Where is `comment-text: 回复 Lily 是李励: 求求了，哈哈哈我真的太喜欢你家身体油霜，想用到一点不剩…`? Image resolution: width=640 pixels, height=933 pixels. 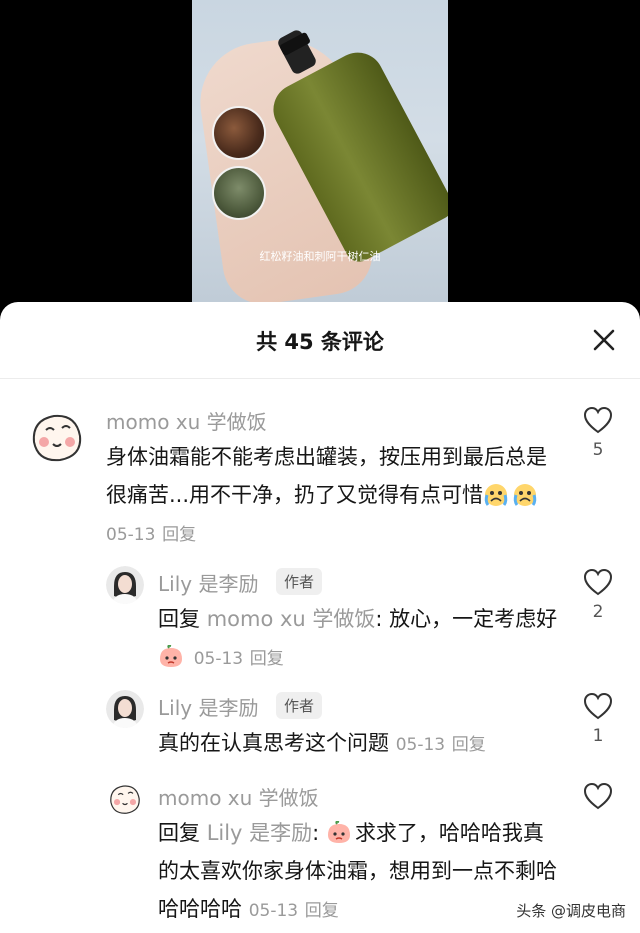
comment-text: 回复 Lily 是李励: 求求了，哈哈哈我真的太喜欢你家身体油霜，想用到一点不剩… is located at coordinates (358, 872).